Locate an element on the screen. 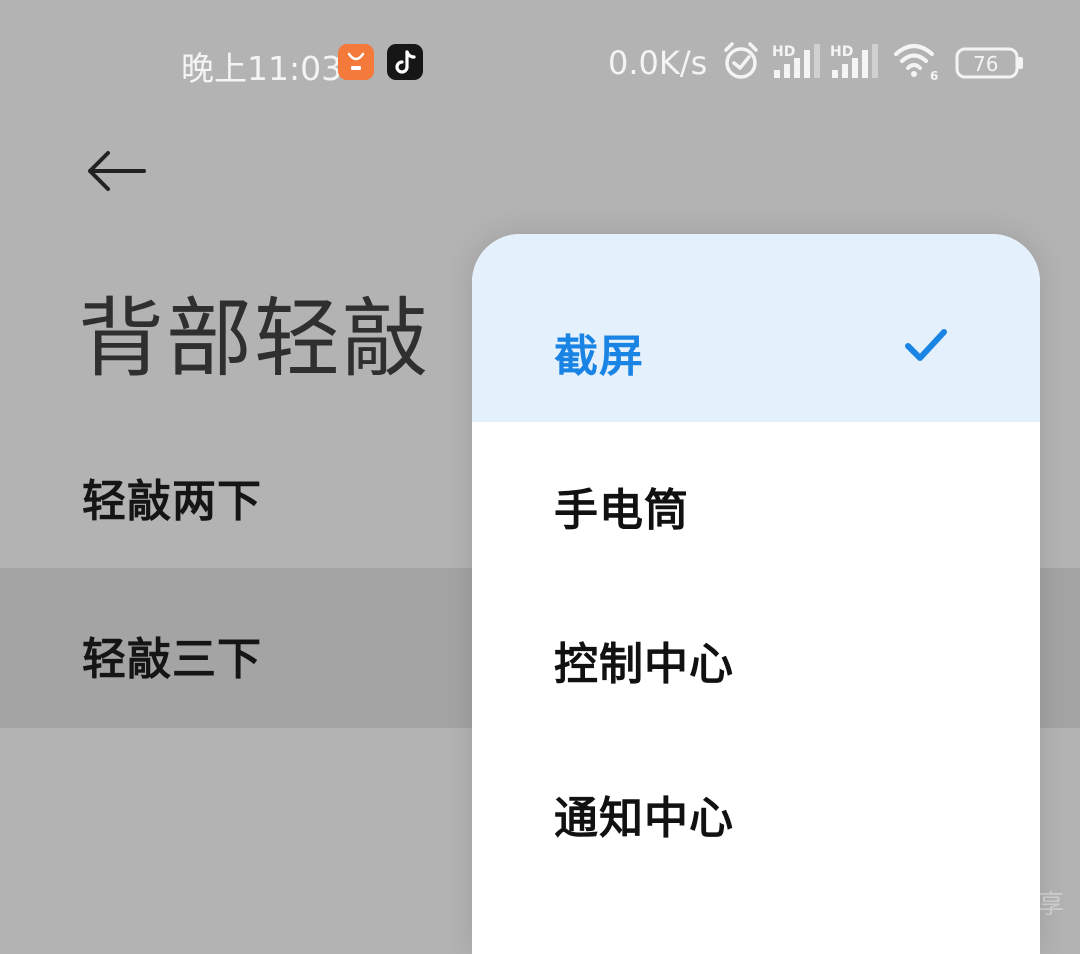  dropdown-option-label: 通知中心 is located at coordinates (644, 818).